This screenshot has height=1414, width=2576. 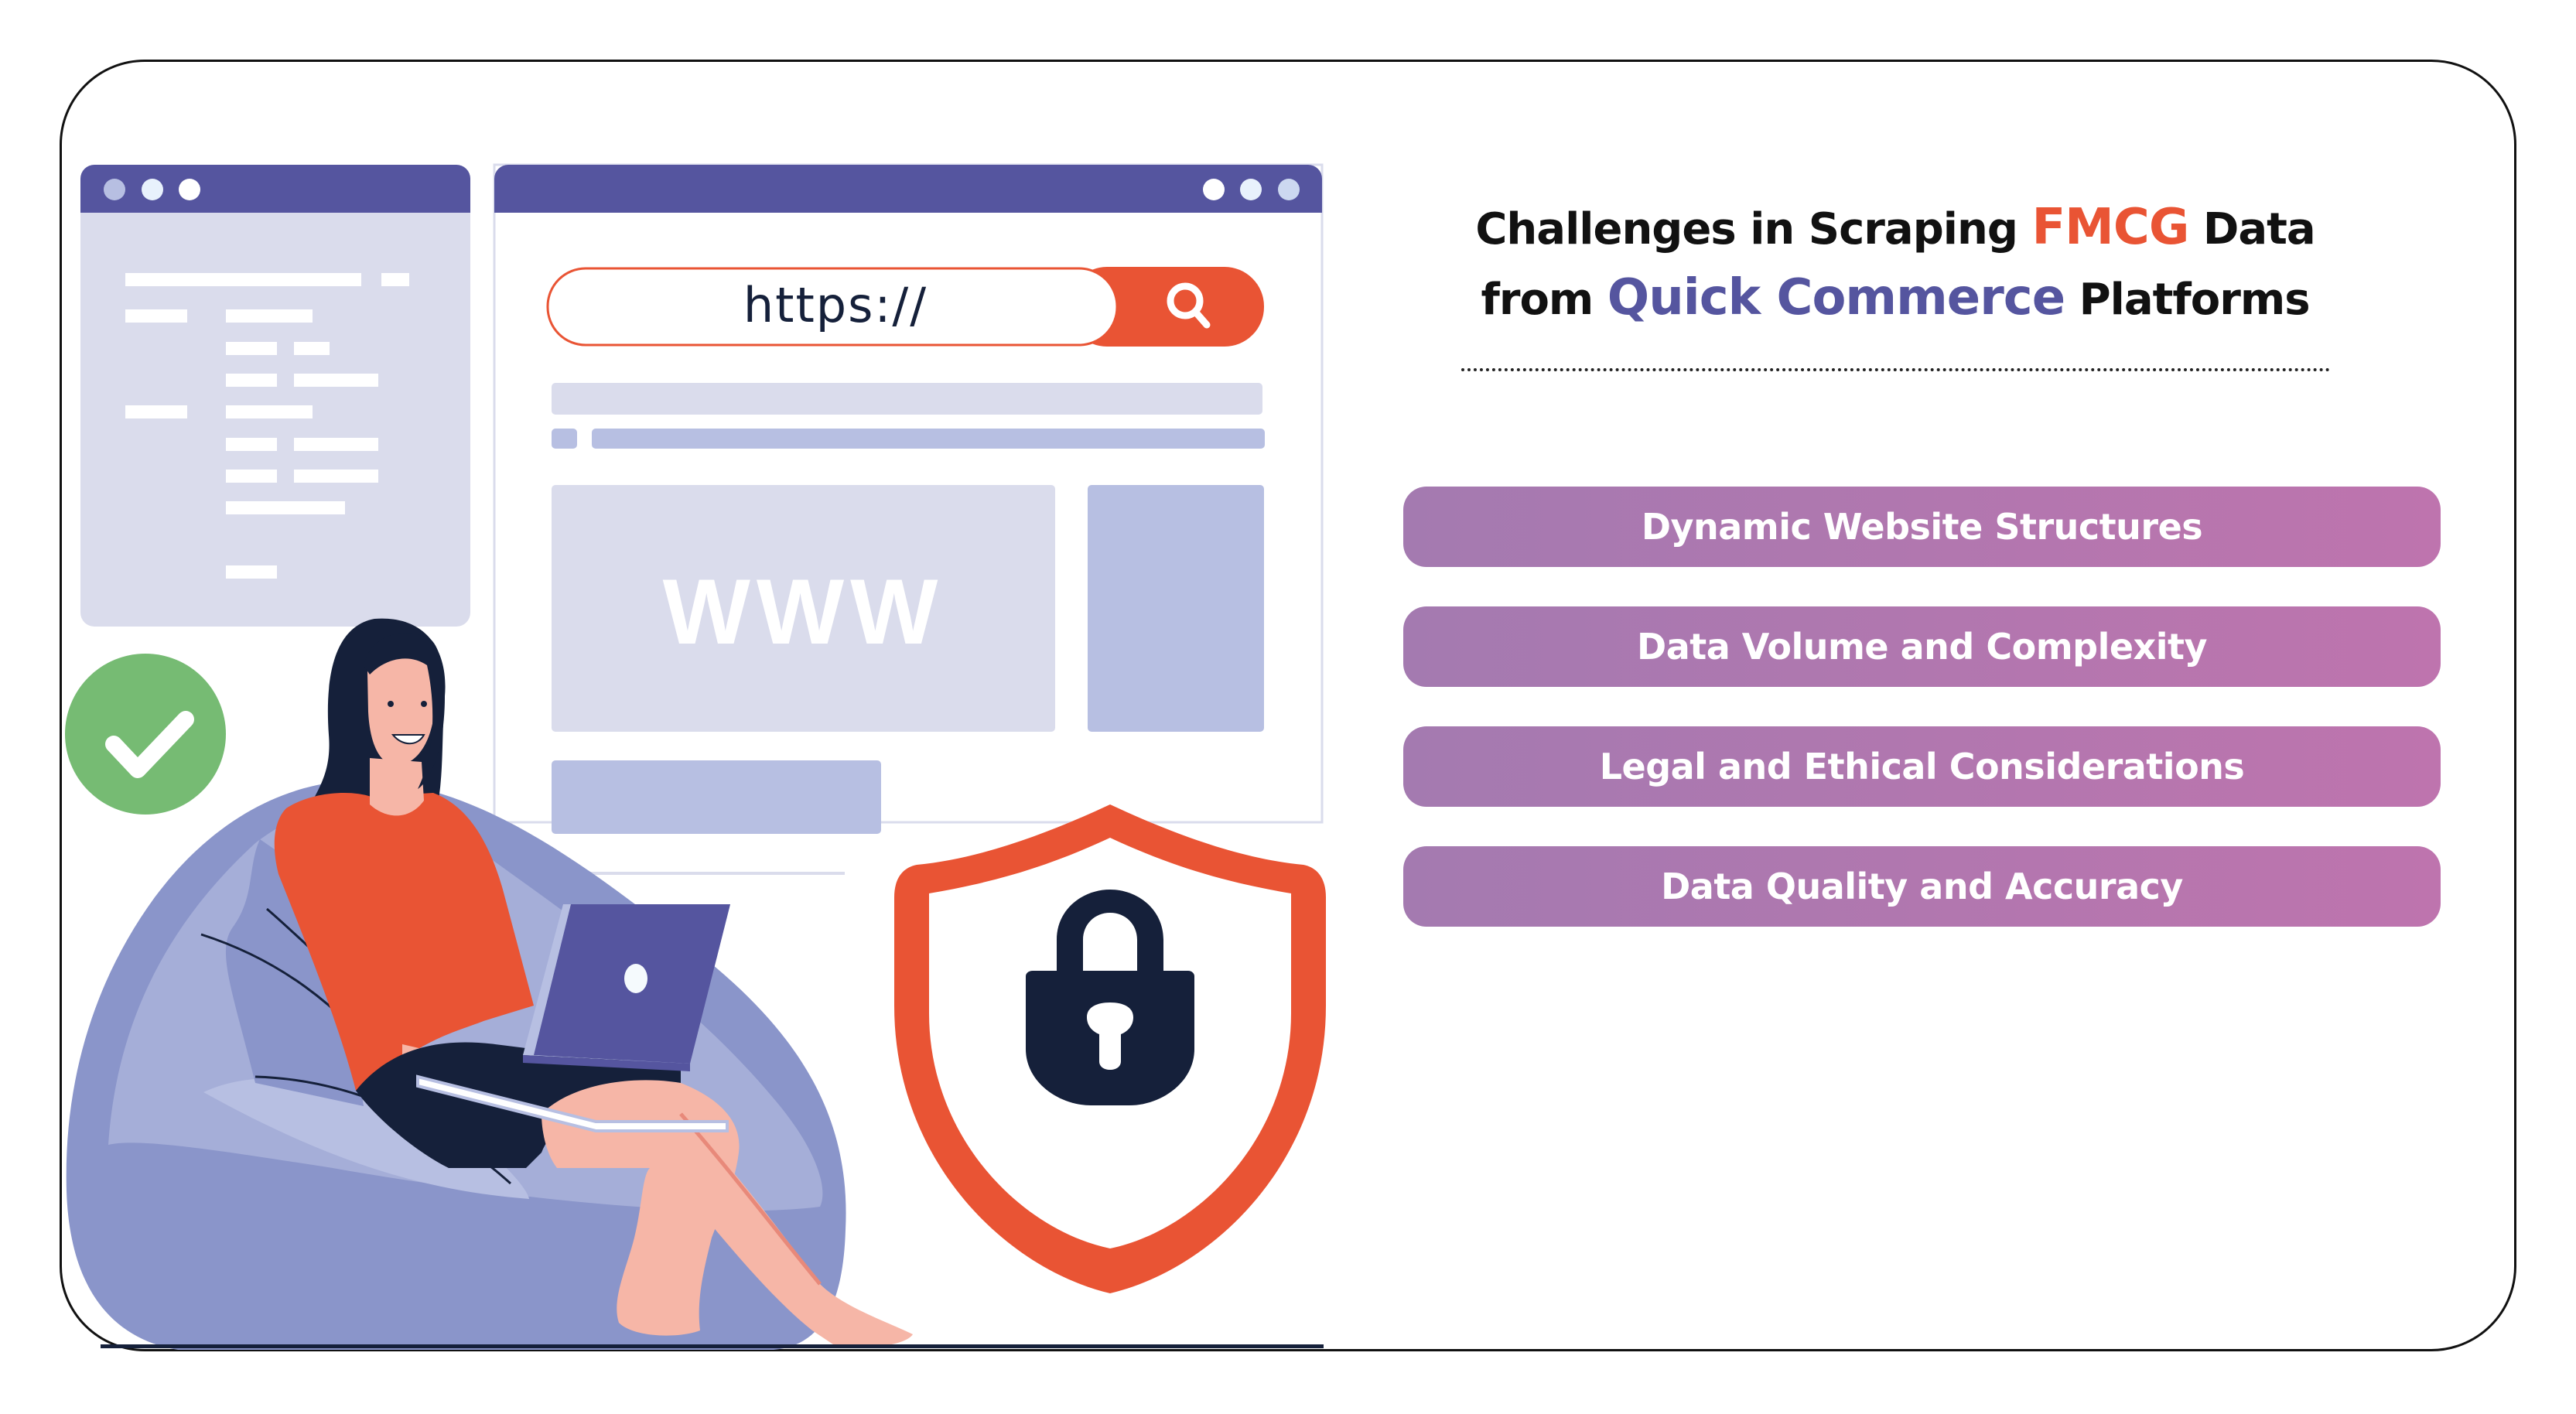 I want to click on code-window, so click(x=275, y=396).